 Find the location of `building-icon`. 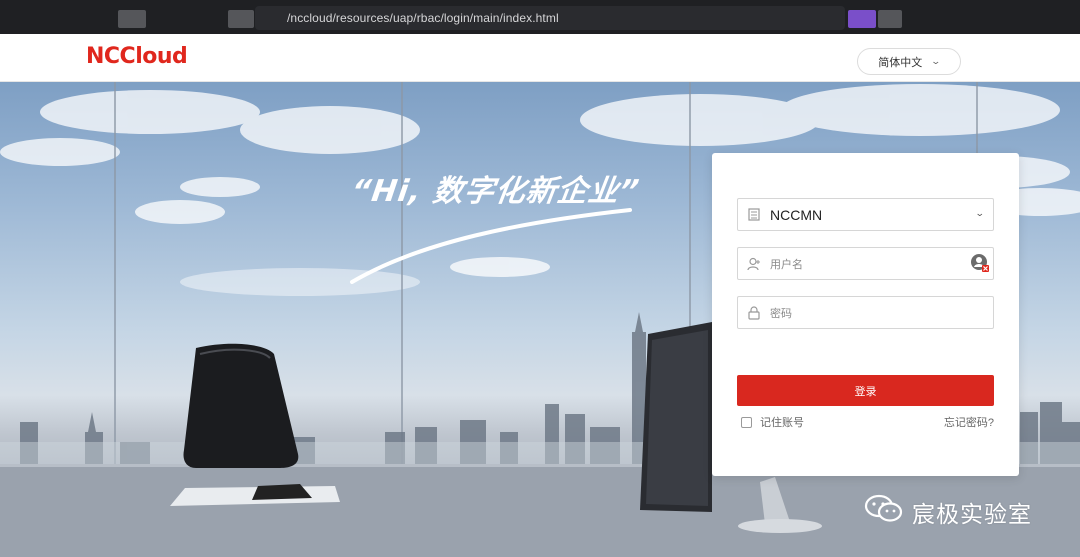

building-icon is located at coordinates (754, 215).